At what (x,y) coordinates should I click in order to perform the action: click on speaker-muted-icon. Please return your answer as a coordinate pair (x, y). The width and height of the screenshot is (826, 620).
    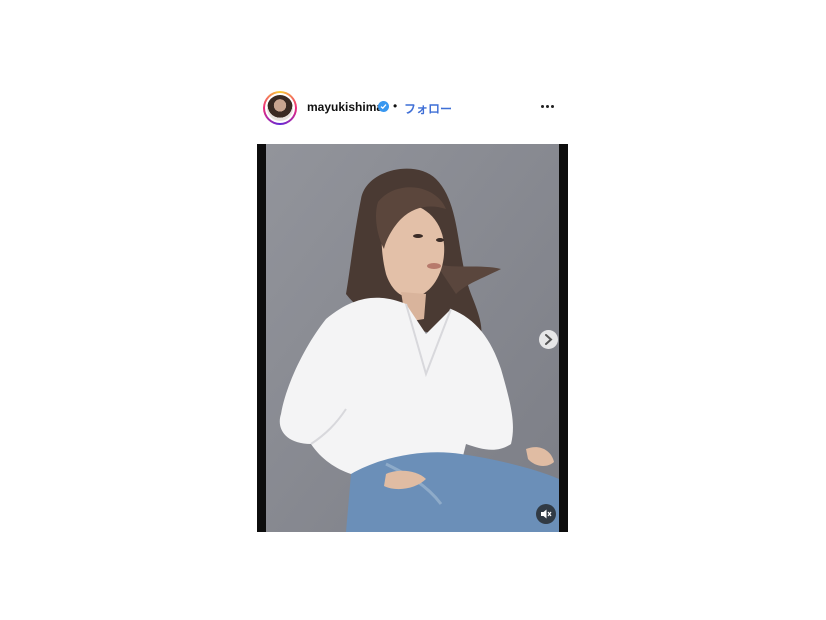
    Looking at the image, I should click on (546, 514).